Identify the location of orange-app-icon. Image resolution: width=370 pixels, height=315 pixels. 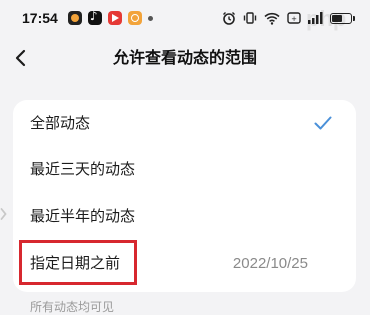
(134, 18).